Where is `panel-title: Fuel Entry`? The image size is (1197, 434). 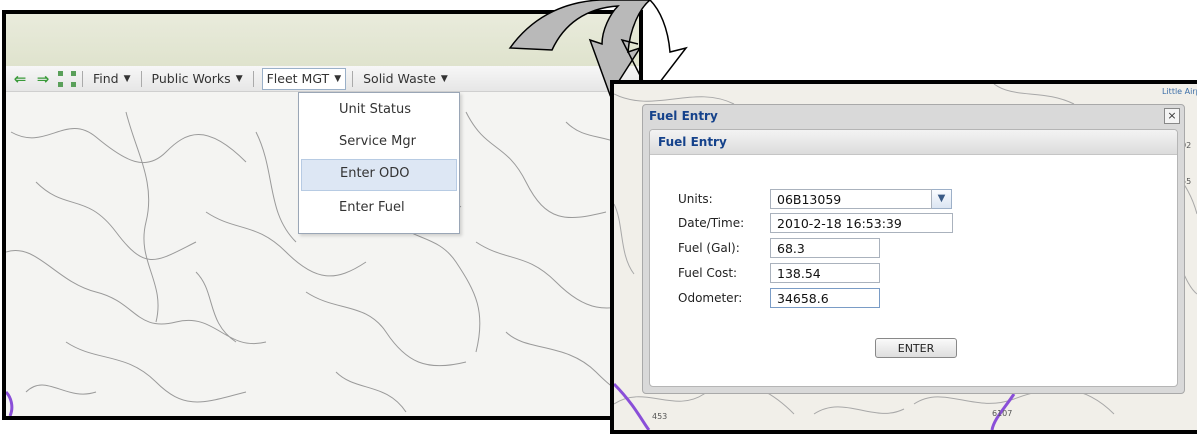
panel-title: Fuel Entry is located at coordinates (913, 142).